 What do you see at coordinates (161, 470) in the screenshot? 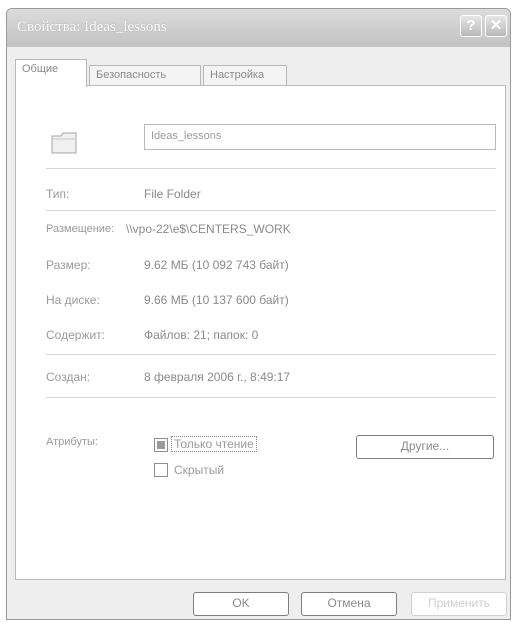
I see `hidden-checkbox` at bounding box center [161, 470].